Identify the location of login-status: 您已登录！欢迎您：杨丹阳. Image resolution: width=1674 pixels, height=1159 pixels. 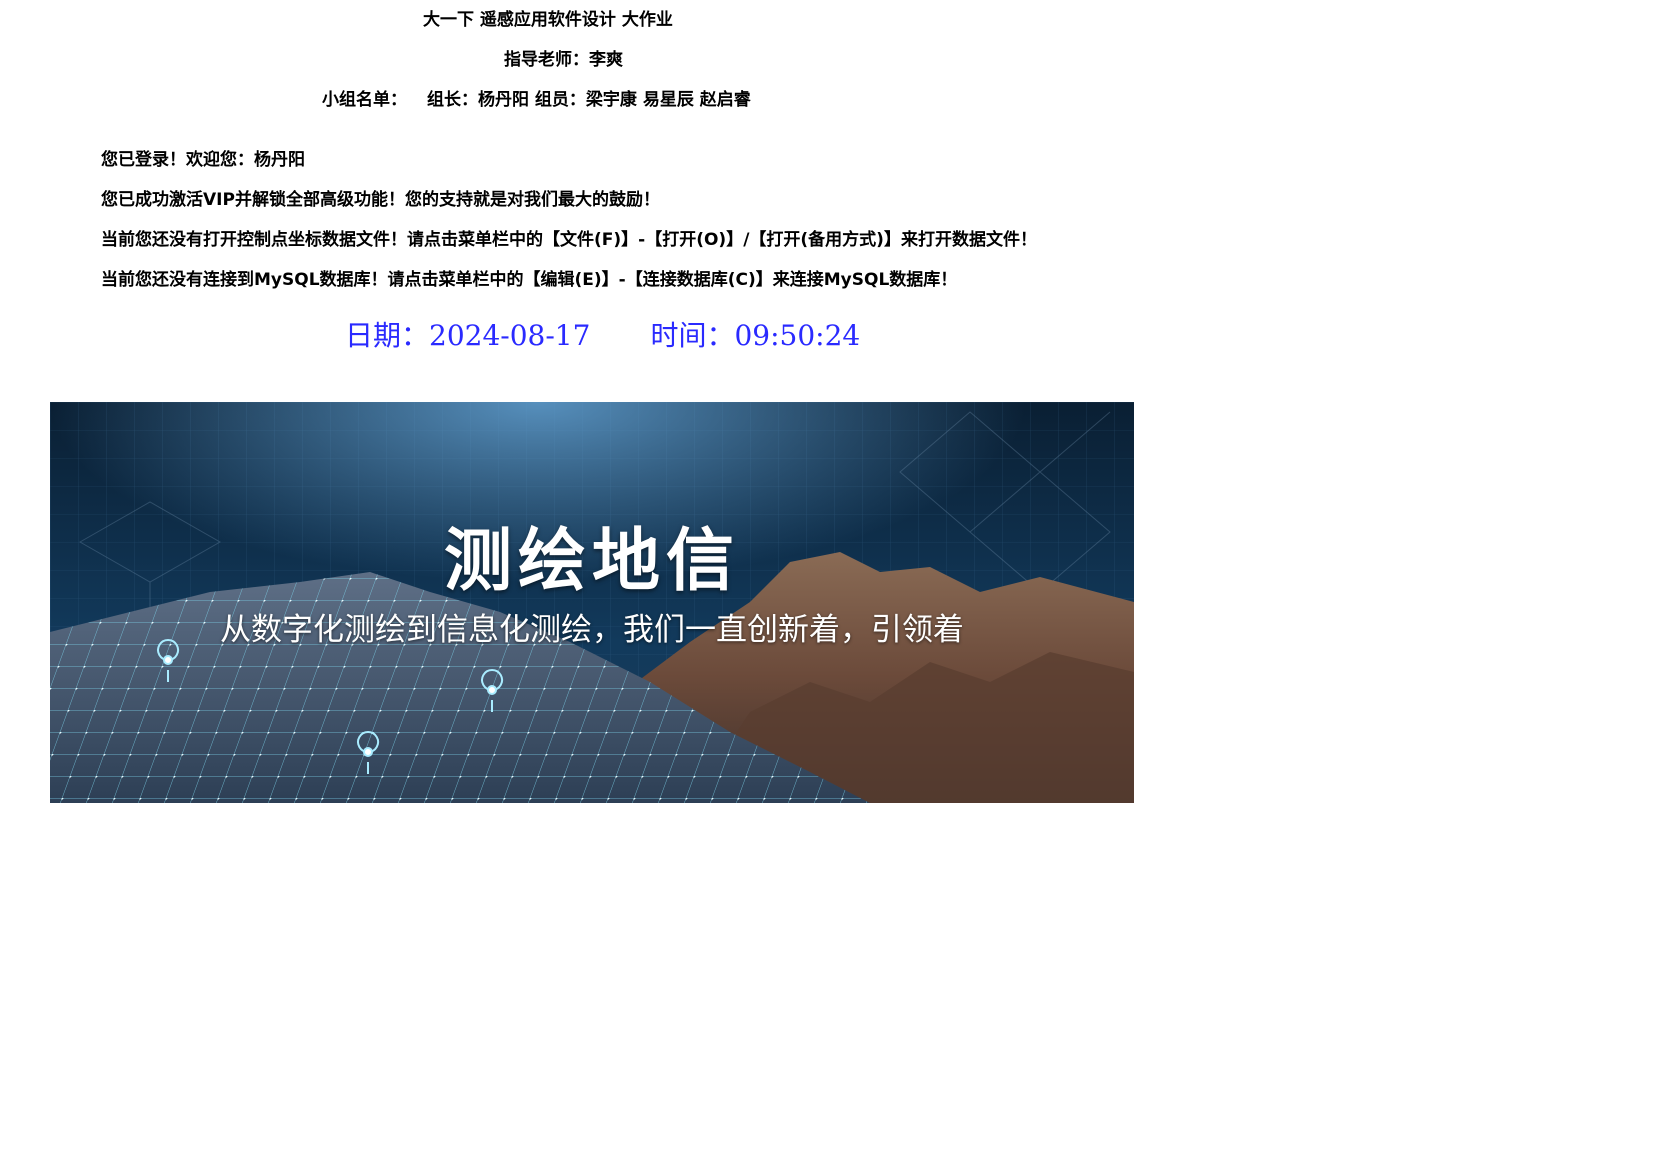
(203, 160).